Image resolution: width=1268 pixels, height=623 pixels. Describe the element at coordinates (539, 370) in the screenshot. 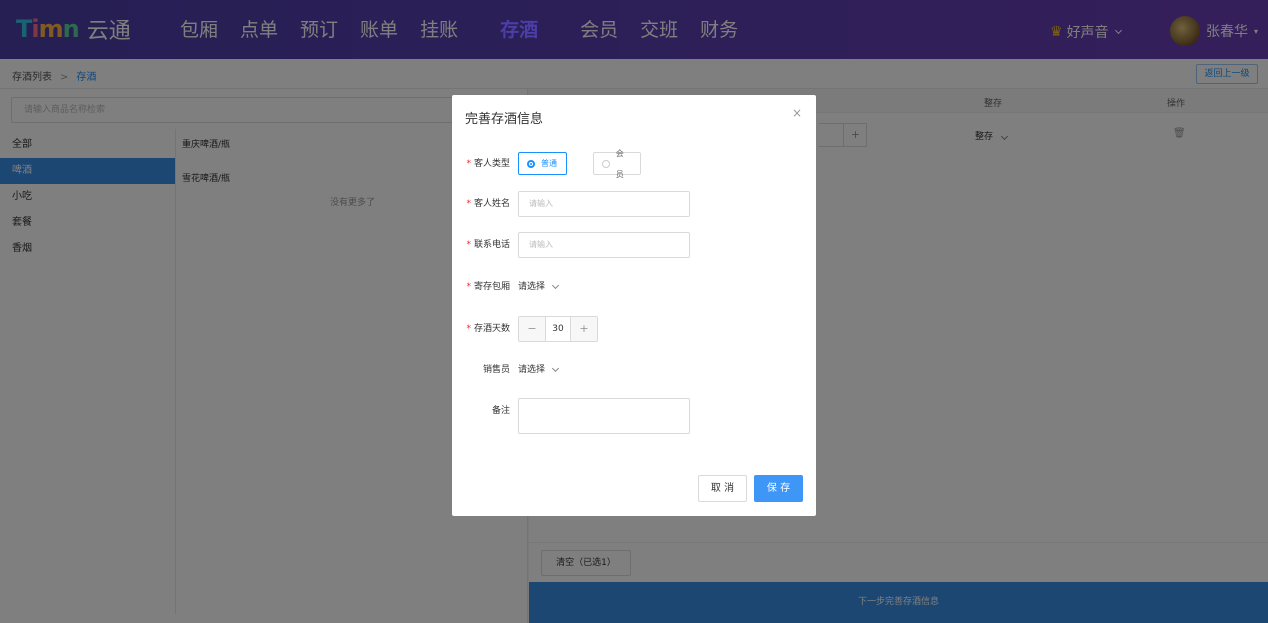

I see `salesperson-select: 请选择` at that location.